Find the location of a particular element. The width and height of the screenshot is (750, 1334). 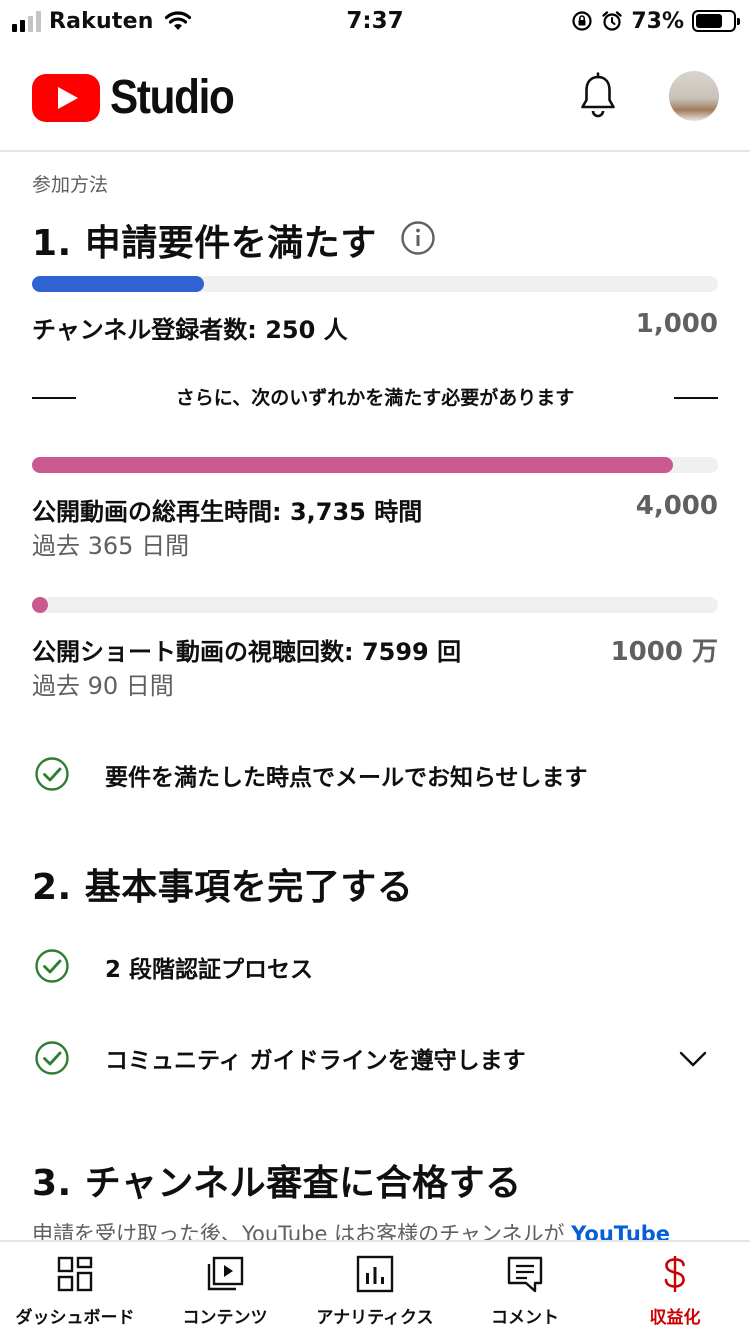

watch-hours-period: 過去 365 日間 is located at coordinates (111, 546).